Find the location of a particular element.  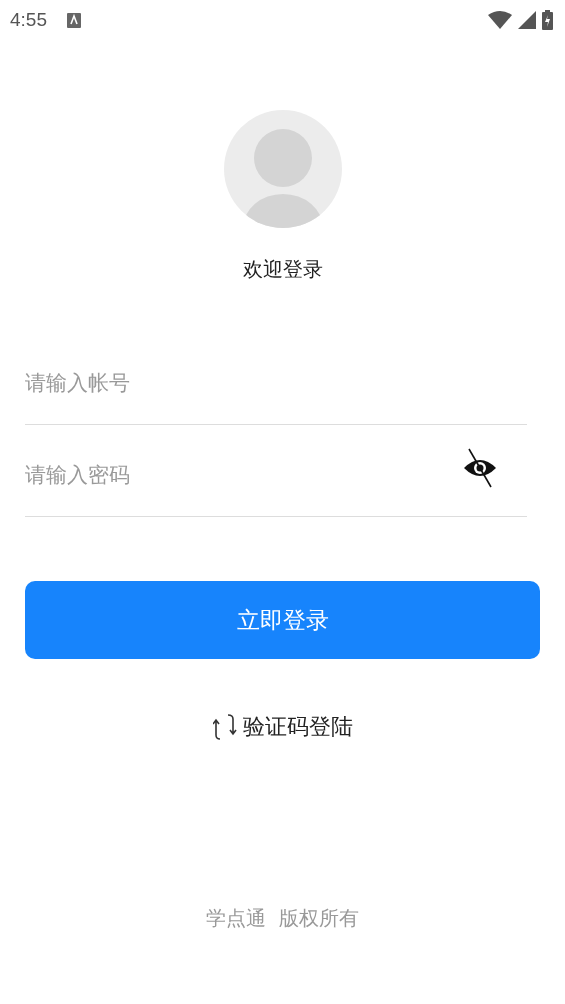

eye-slash-icon is located at coordinates (480, 467).